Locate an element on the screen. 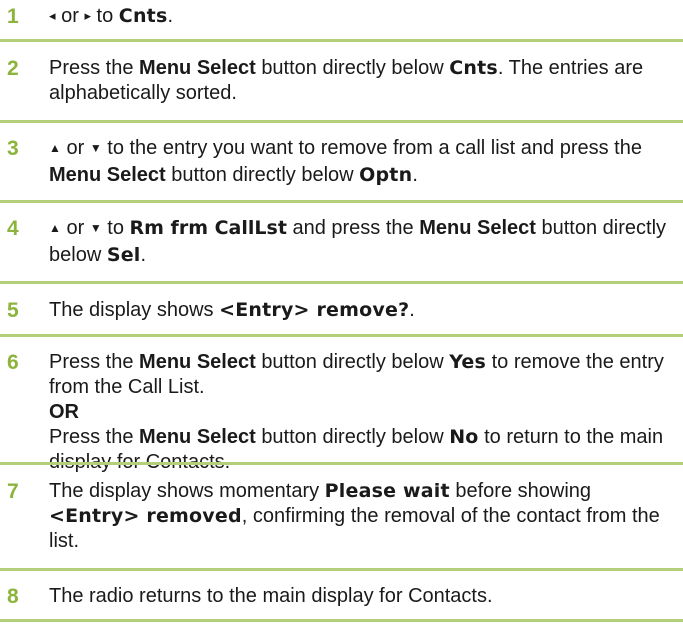 Image resolution: width=683 pixels, height=632 pixels. step-number: 2 is located at coordinates (13, 68).